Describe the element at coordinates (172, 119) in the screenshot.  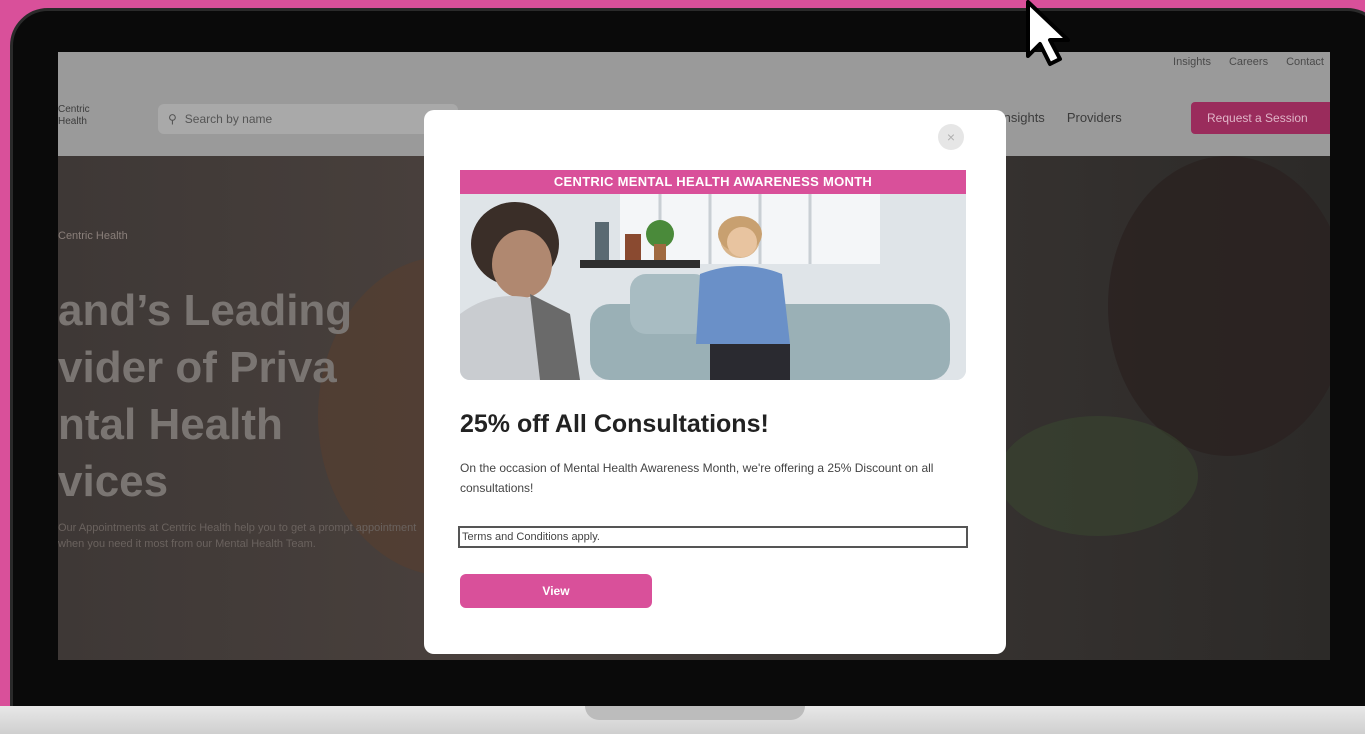
I see `search-icon: ⚲` at that location.